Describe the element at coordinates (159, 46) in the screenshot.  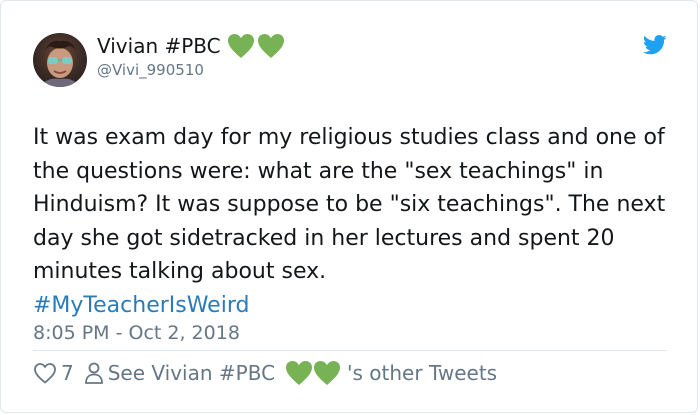
I see `display-name: Vivian #PBC` at that location.